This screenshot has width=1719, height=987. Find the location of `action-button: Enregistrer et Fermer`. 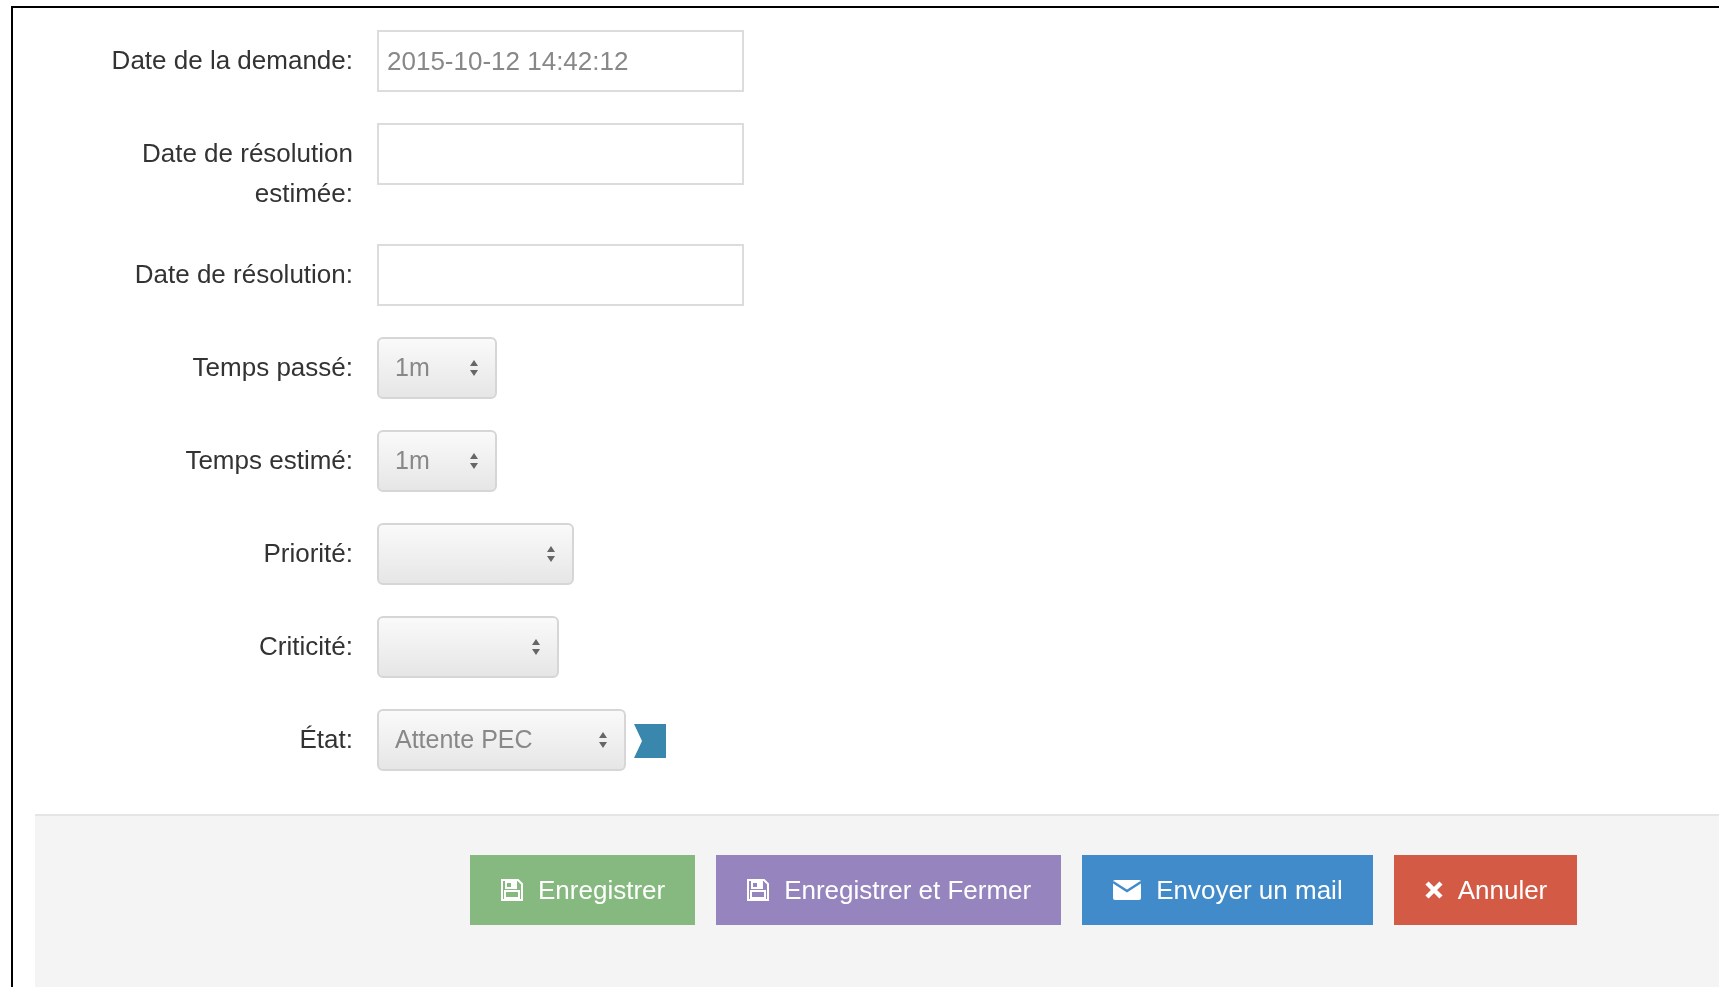

action-button: Enregistrer et Fermer is located at coordinates (889, 890).